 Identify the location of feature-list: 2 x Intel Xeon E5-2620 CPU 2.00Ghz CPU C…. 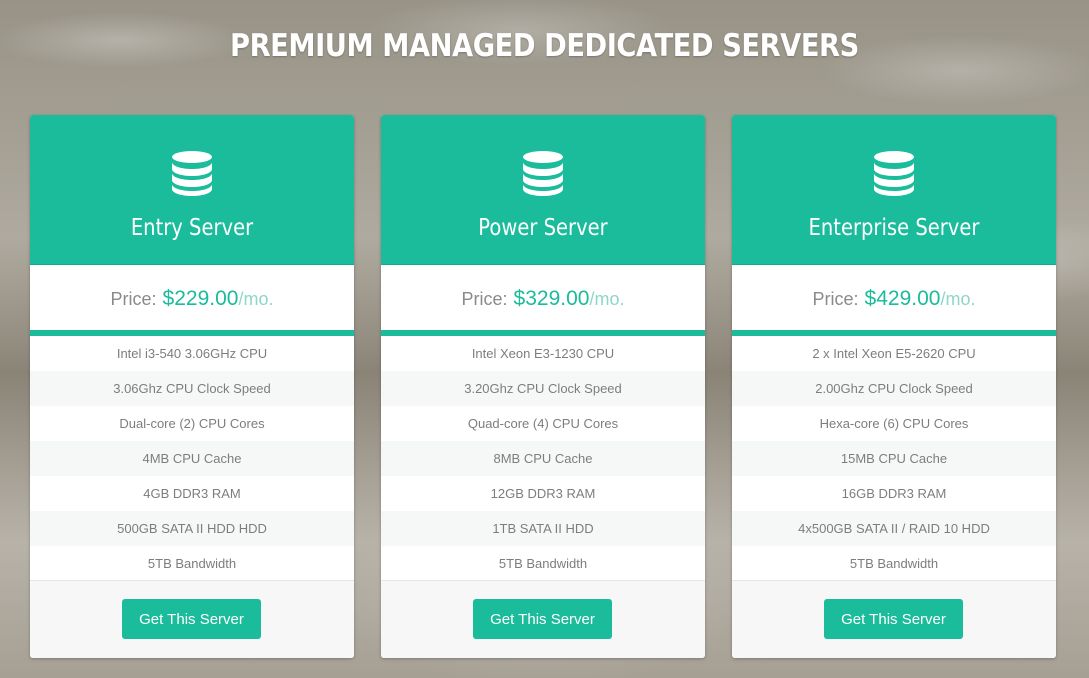
(894, 458).